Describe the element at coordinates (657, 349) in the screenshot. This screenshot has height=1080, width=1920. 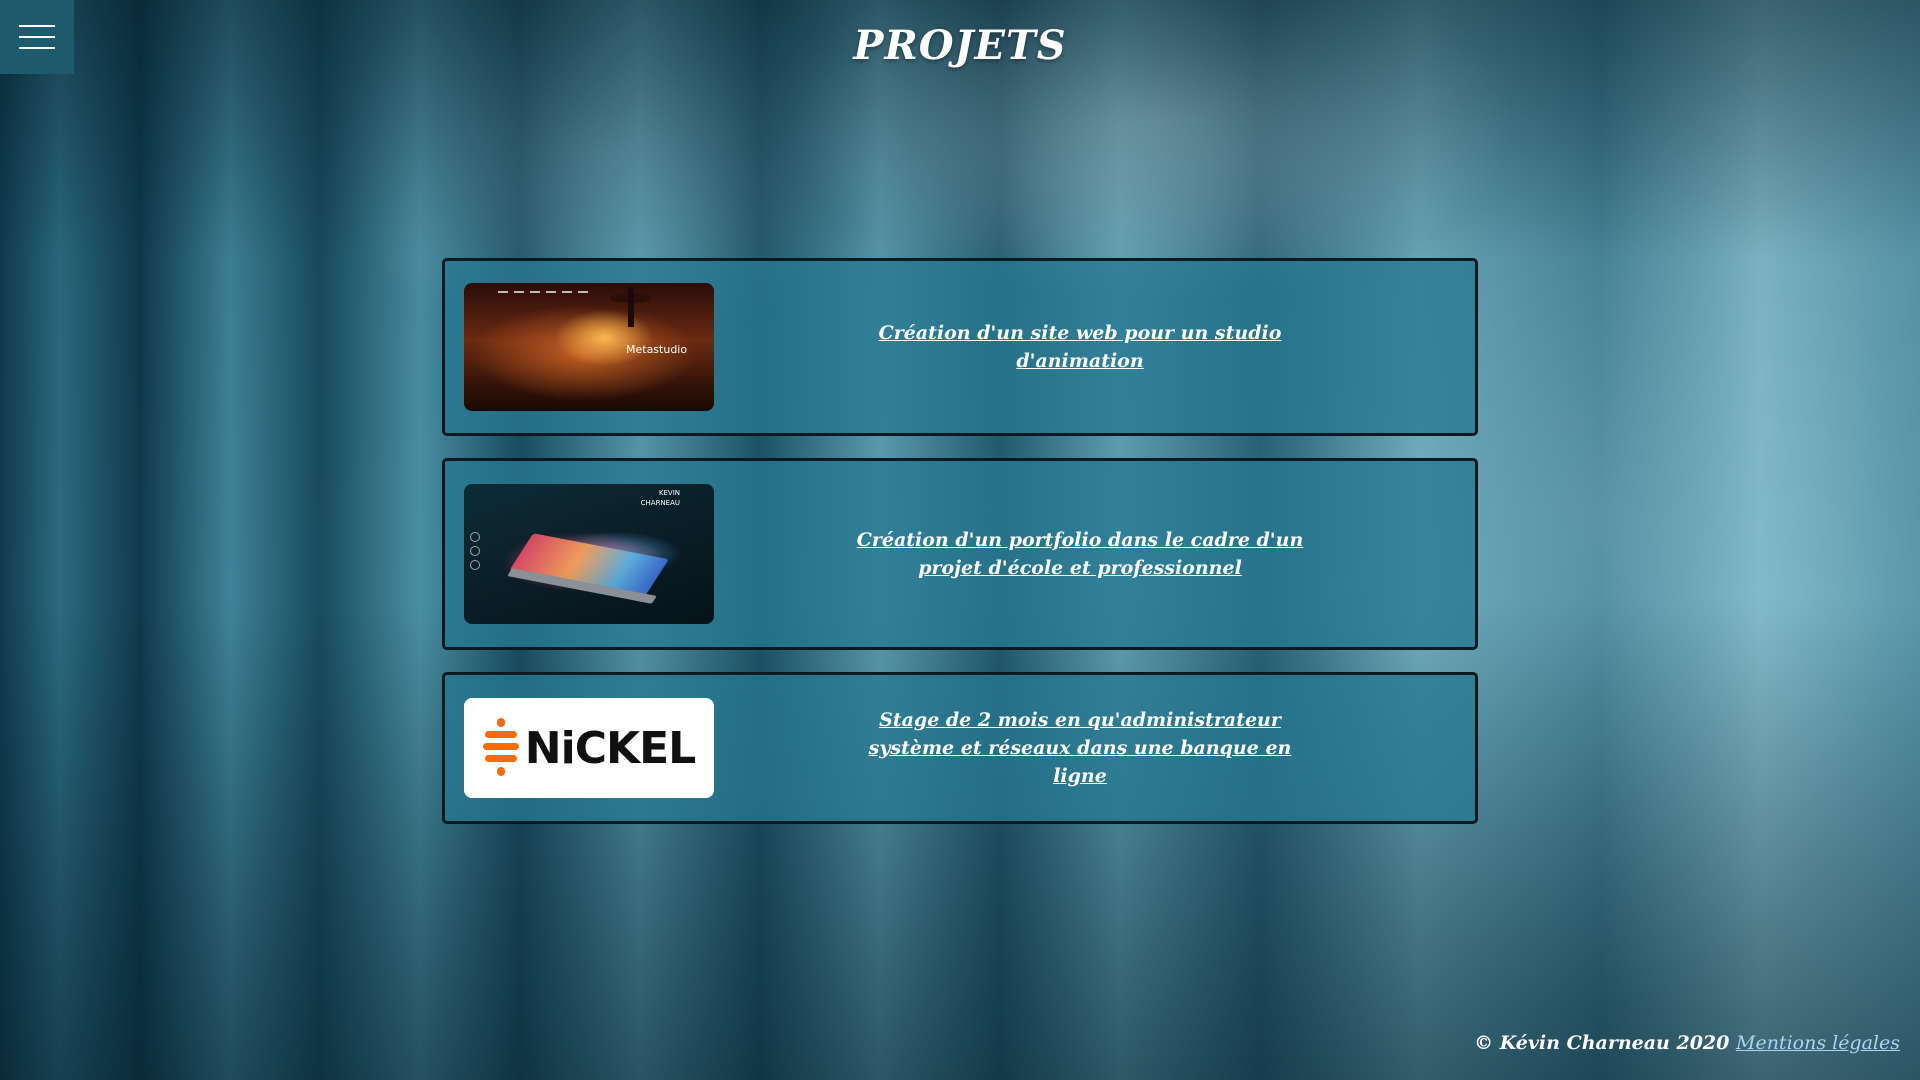
I see `thumbnail-brand-label: Metastudio` at that location.